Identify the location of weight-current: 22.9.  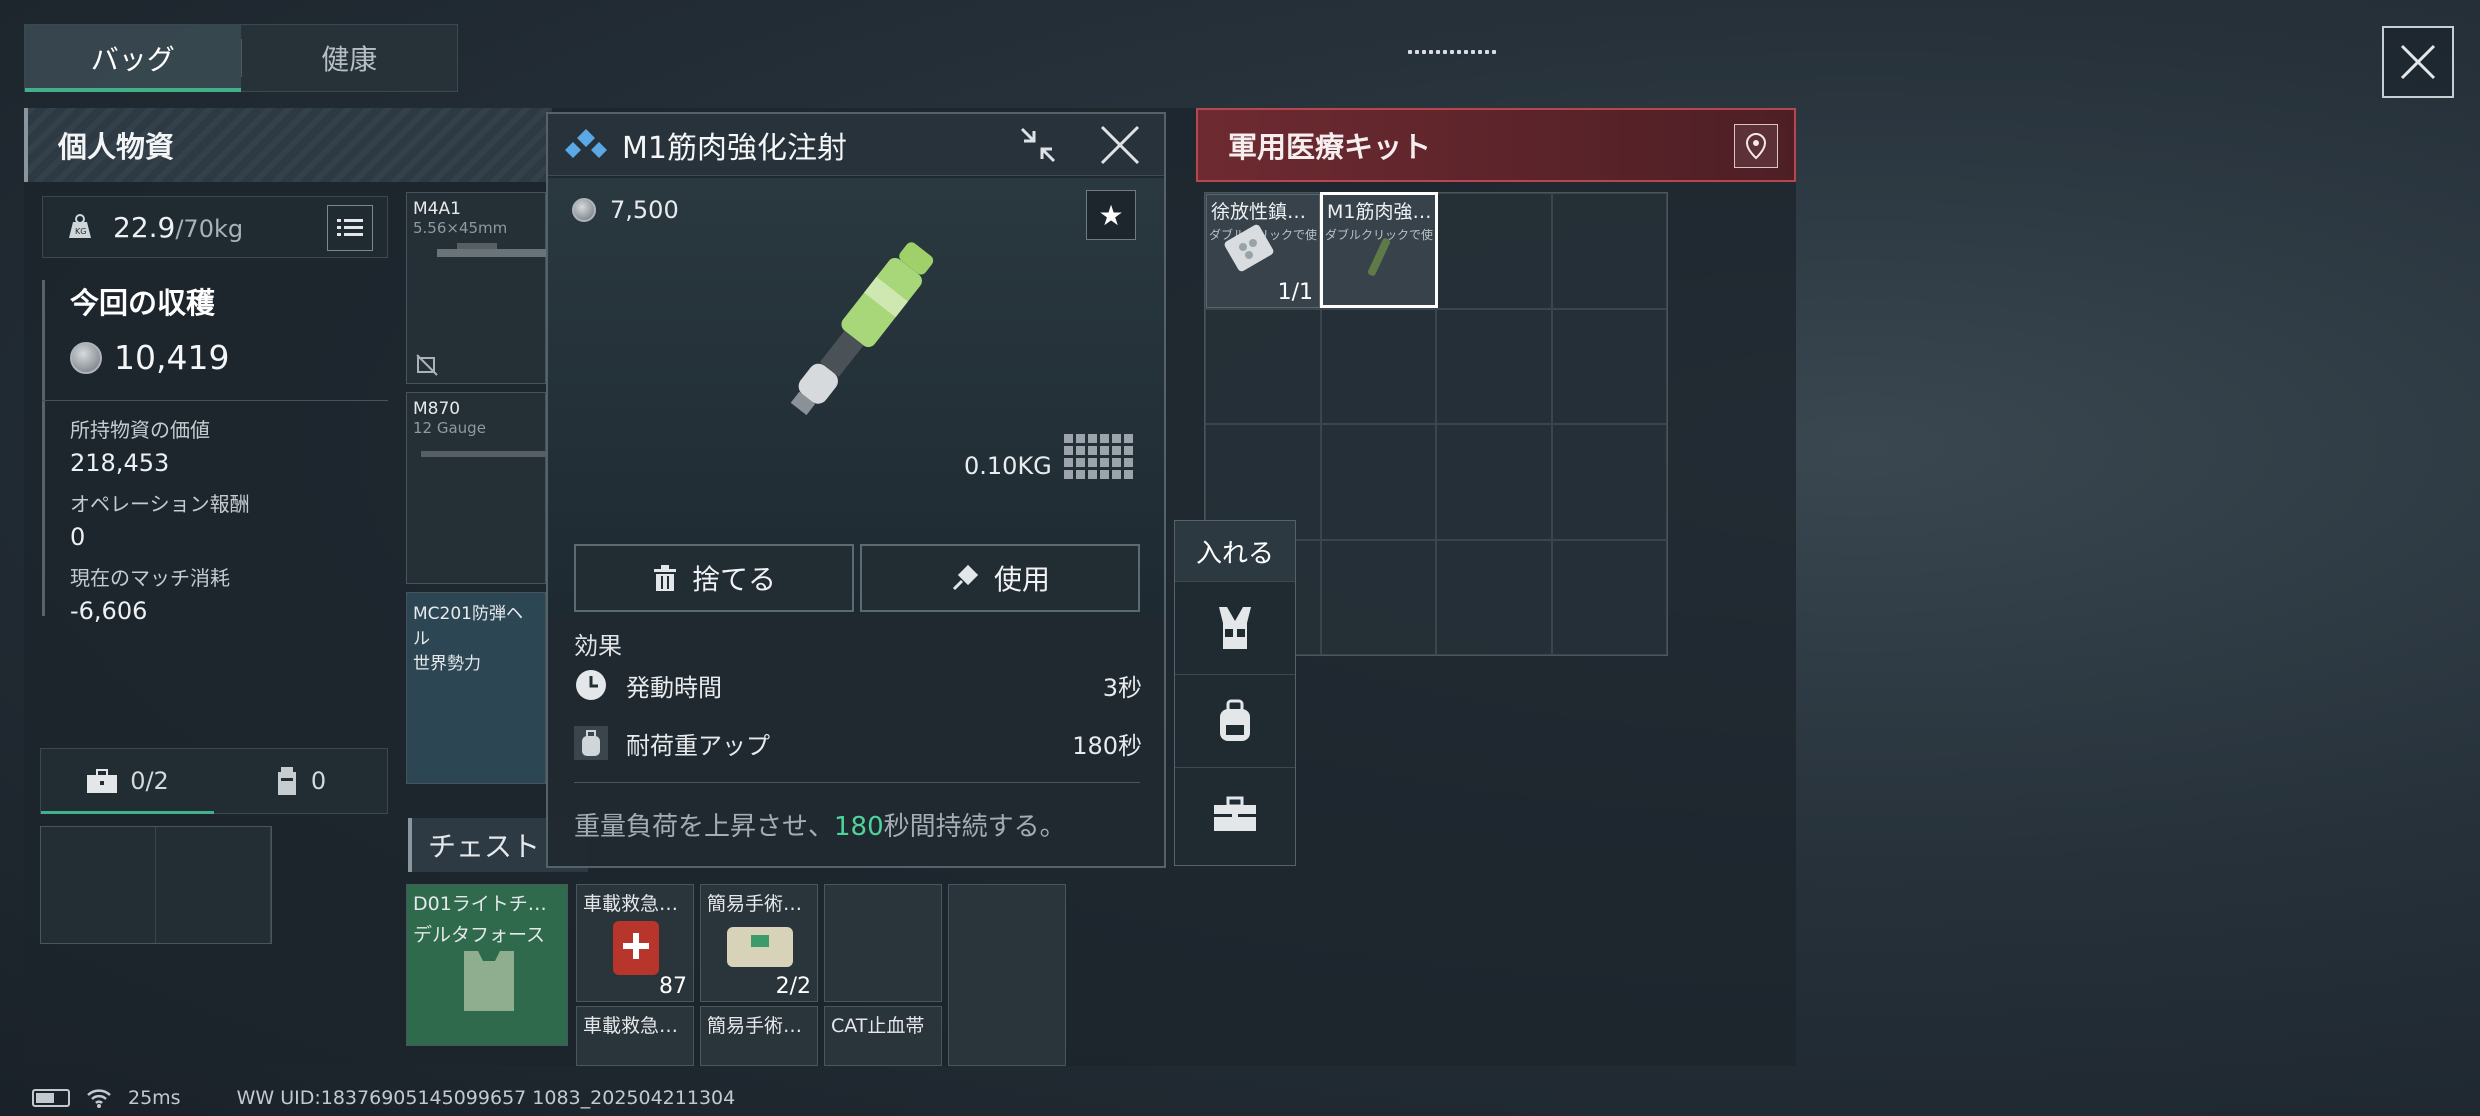
(144, 227).